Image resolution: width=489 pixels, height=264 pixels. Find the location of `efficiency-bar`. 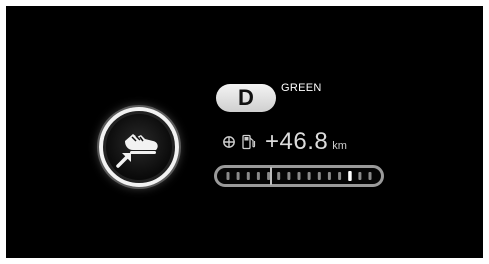

efficiency-bar is located at coordinates (299, 176).